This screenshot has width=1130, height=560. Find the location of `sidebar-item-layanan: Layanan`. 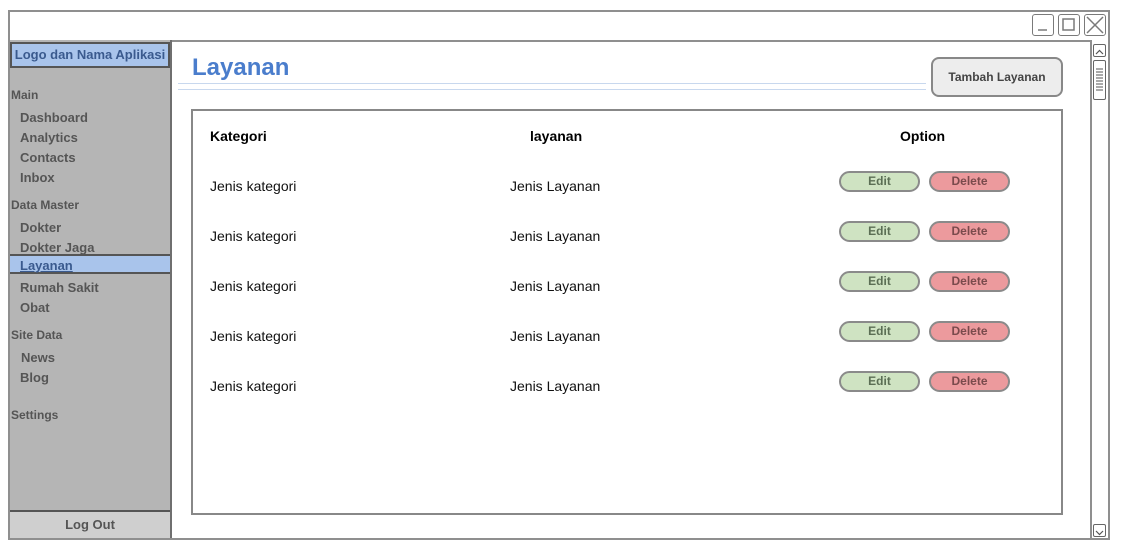

sidebar-item-layanan: Layanan is located at coordinates (90, 264).